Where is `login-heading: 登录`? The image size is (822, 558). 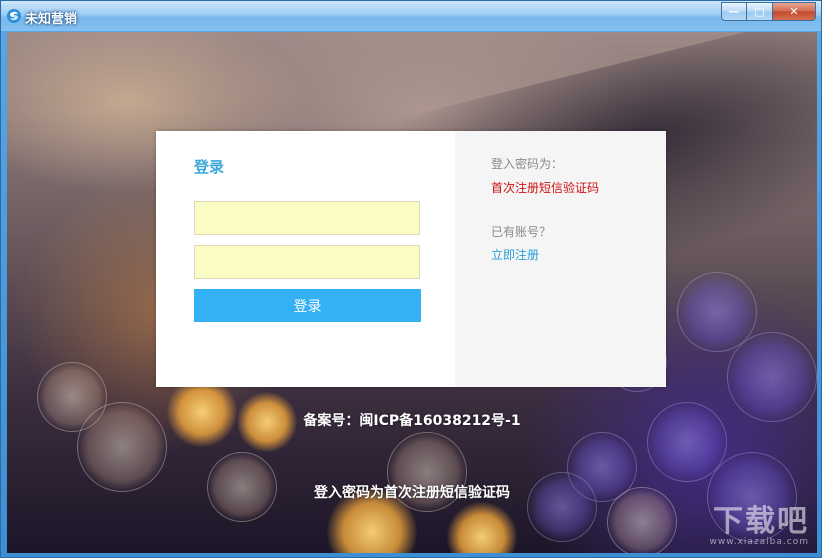
login-heading: 登录 is located at coordinates (209, 167).